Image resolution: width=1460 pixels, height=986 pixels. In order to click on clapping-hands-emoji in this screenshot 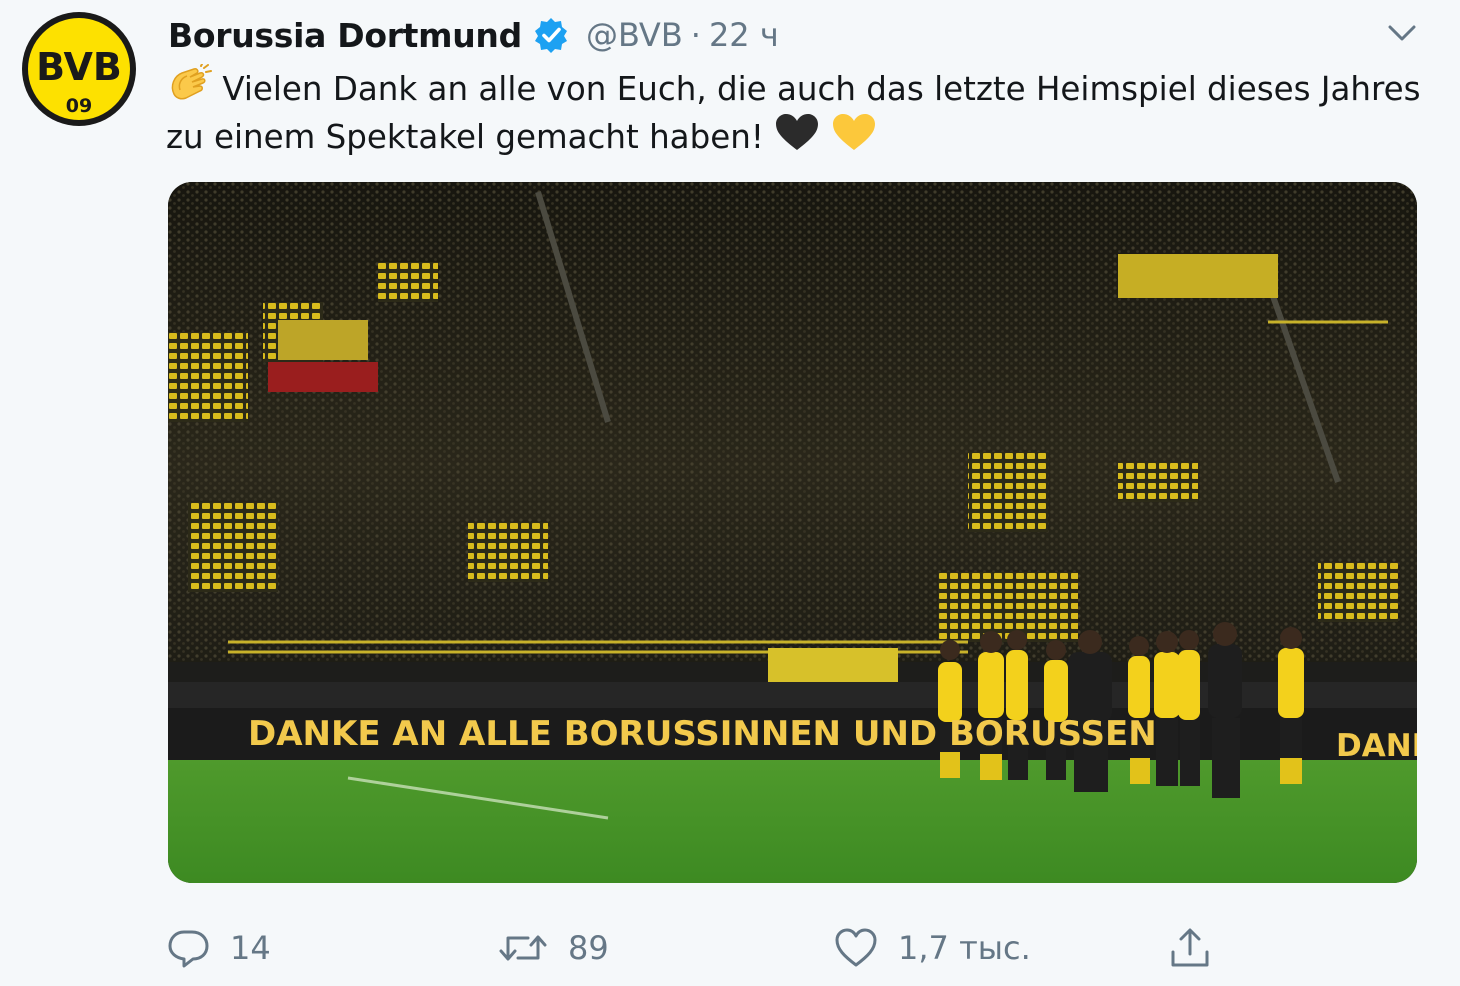, I will do `click(189, 84)`.